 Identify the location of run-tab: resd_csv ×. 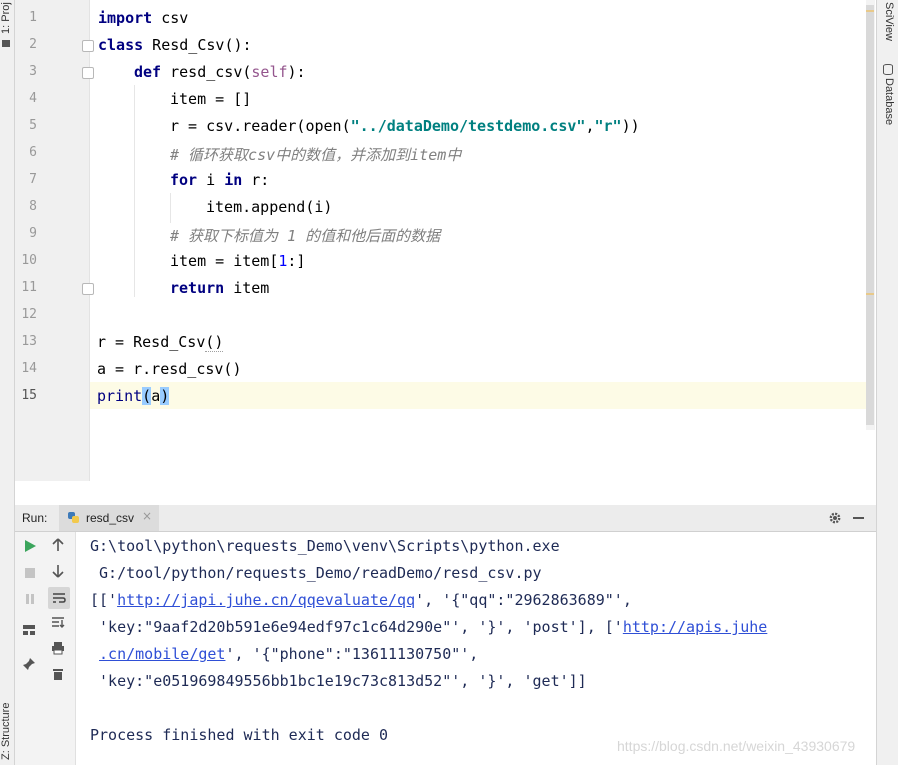
(109, 518).